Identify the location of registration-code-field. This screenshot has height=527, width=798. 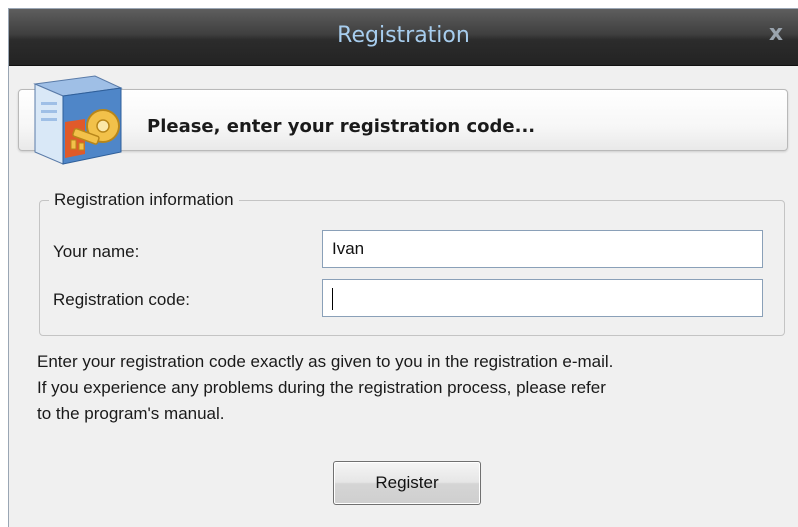
(542, 298).